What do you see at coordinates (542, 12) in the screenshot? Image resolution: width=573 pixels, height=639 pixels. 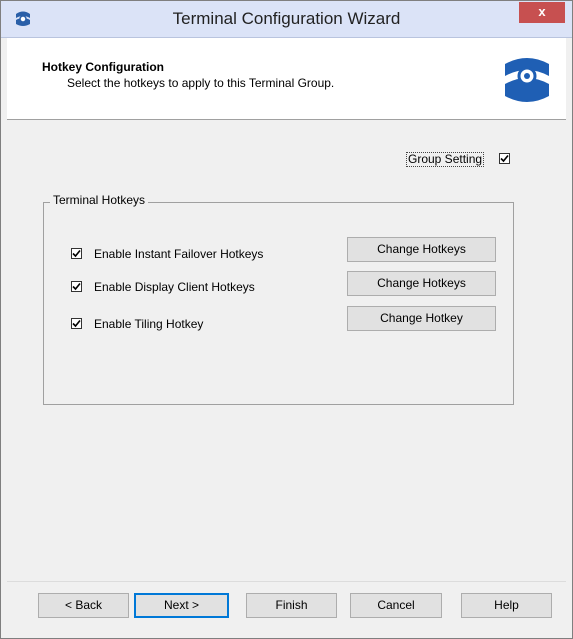 I see `close-button: x` at bounding box center [542, 12].